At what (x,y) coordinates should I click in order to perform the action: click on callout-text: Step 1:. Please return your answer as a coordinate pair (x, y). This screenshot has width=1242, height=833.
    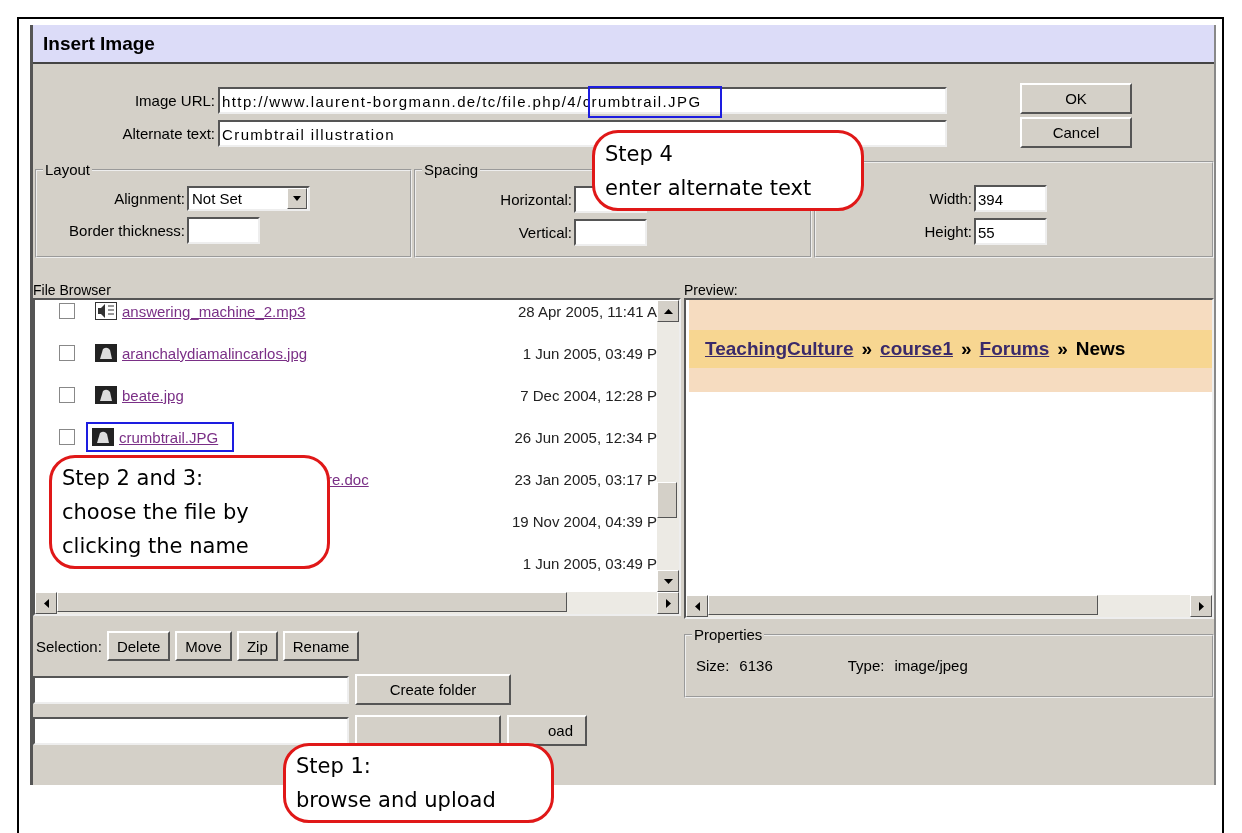
    Looking at the image, I should click on (334, 766).